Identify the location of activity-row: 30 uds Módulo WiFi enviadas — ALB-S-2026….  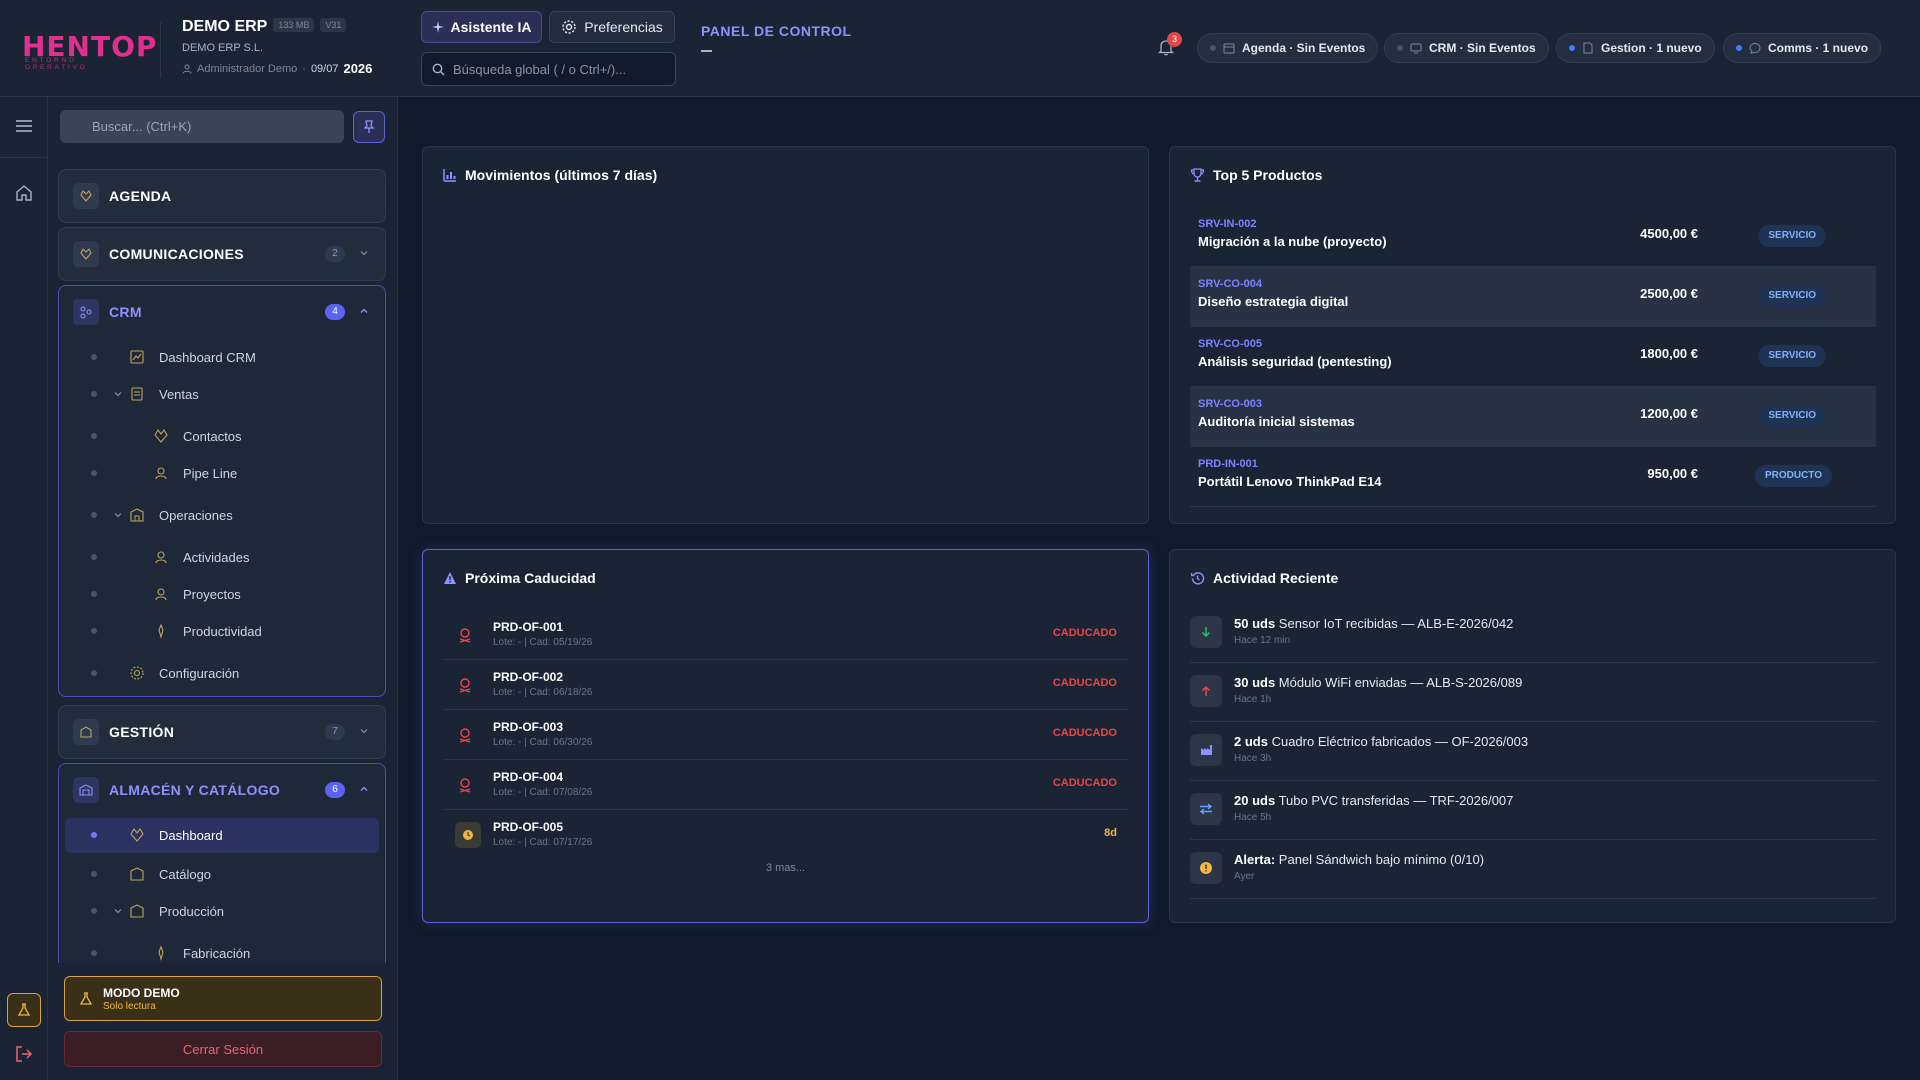
(1533, 692).